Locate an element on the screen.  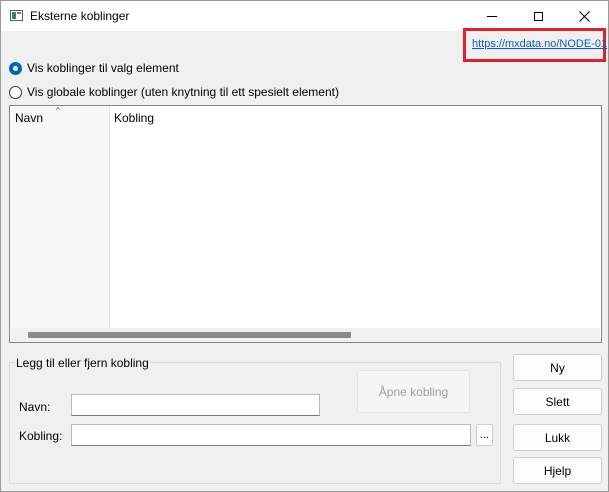
maximize-button is located at coordinates (538, 16).